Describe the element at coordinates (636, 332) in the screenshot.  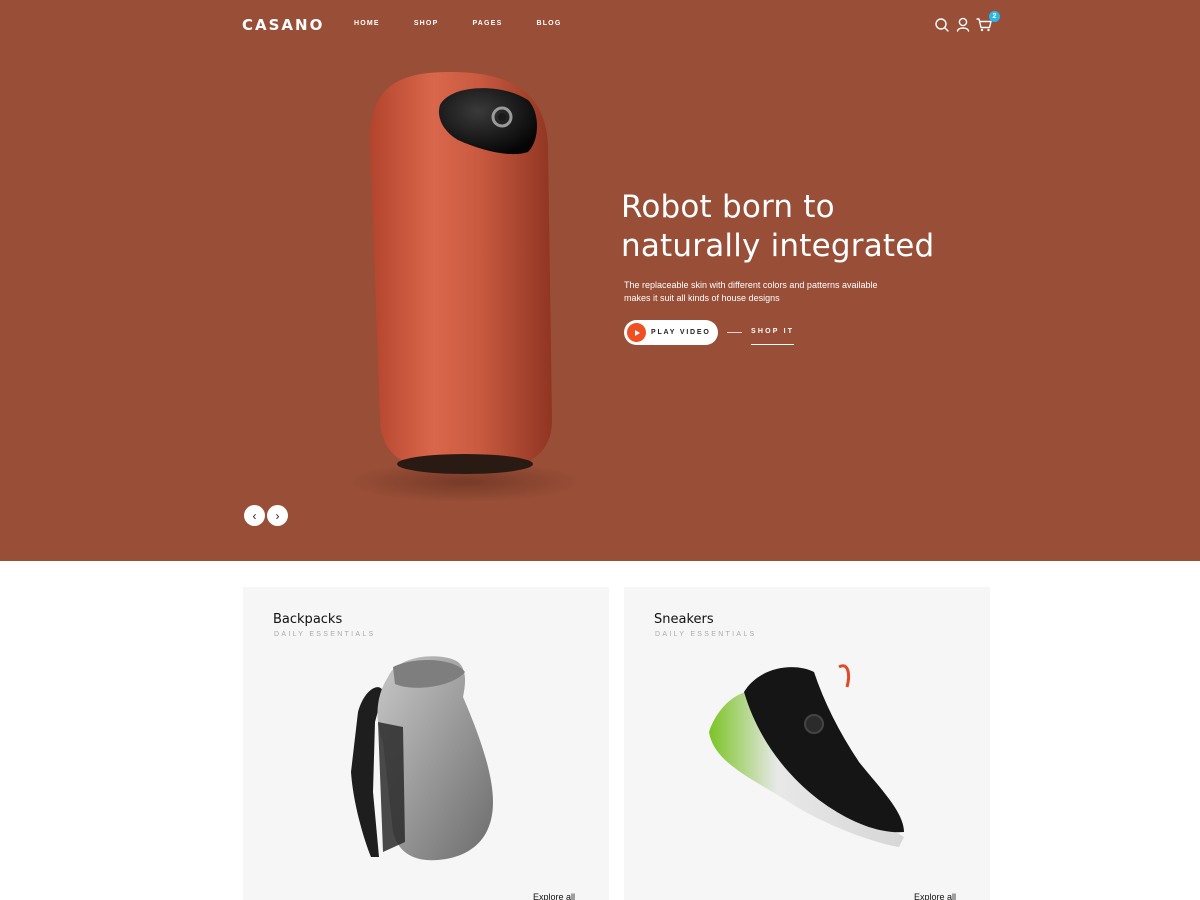
I see `play-icon` at that location.